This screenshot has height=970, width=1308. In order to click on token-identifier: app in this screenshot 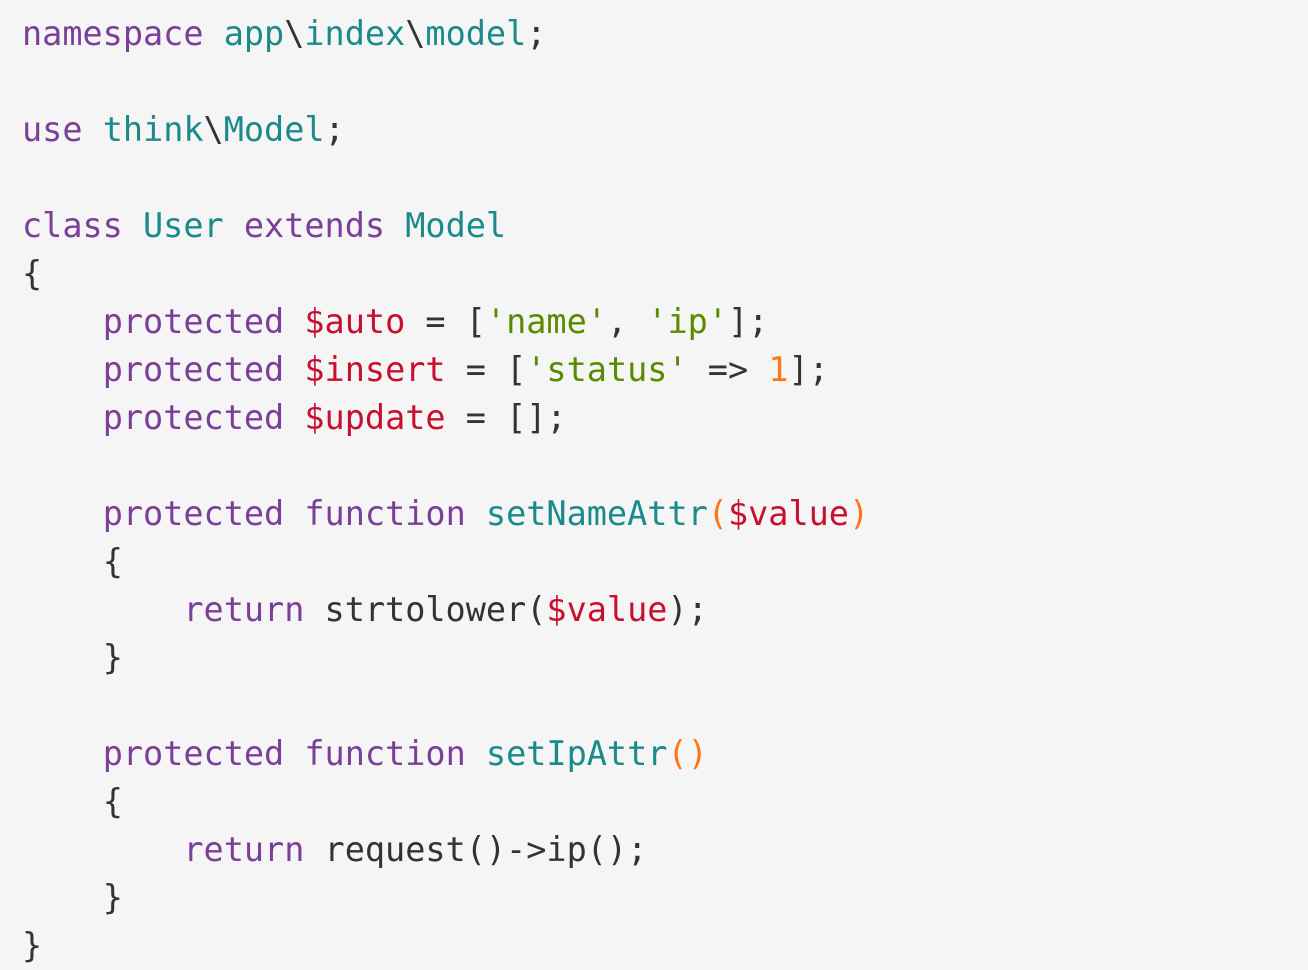, I will do `click(254, 33)`.